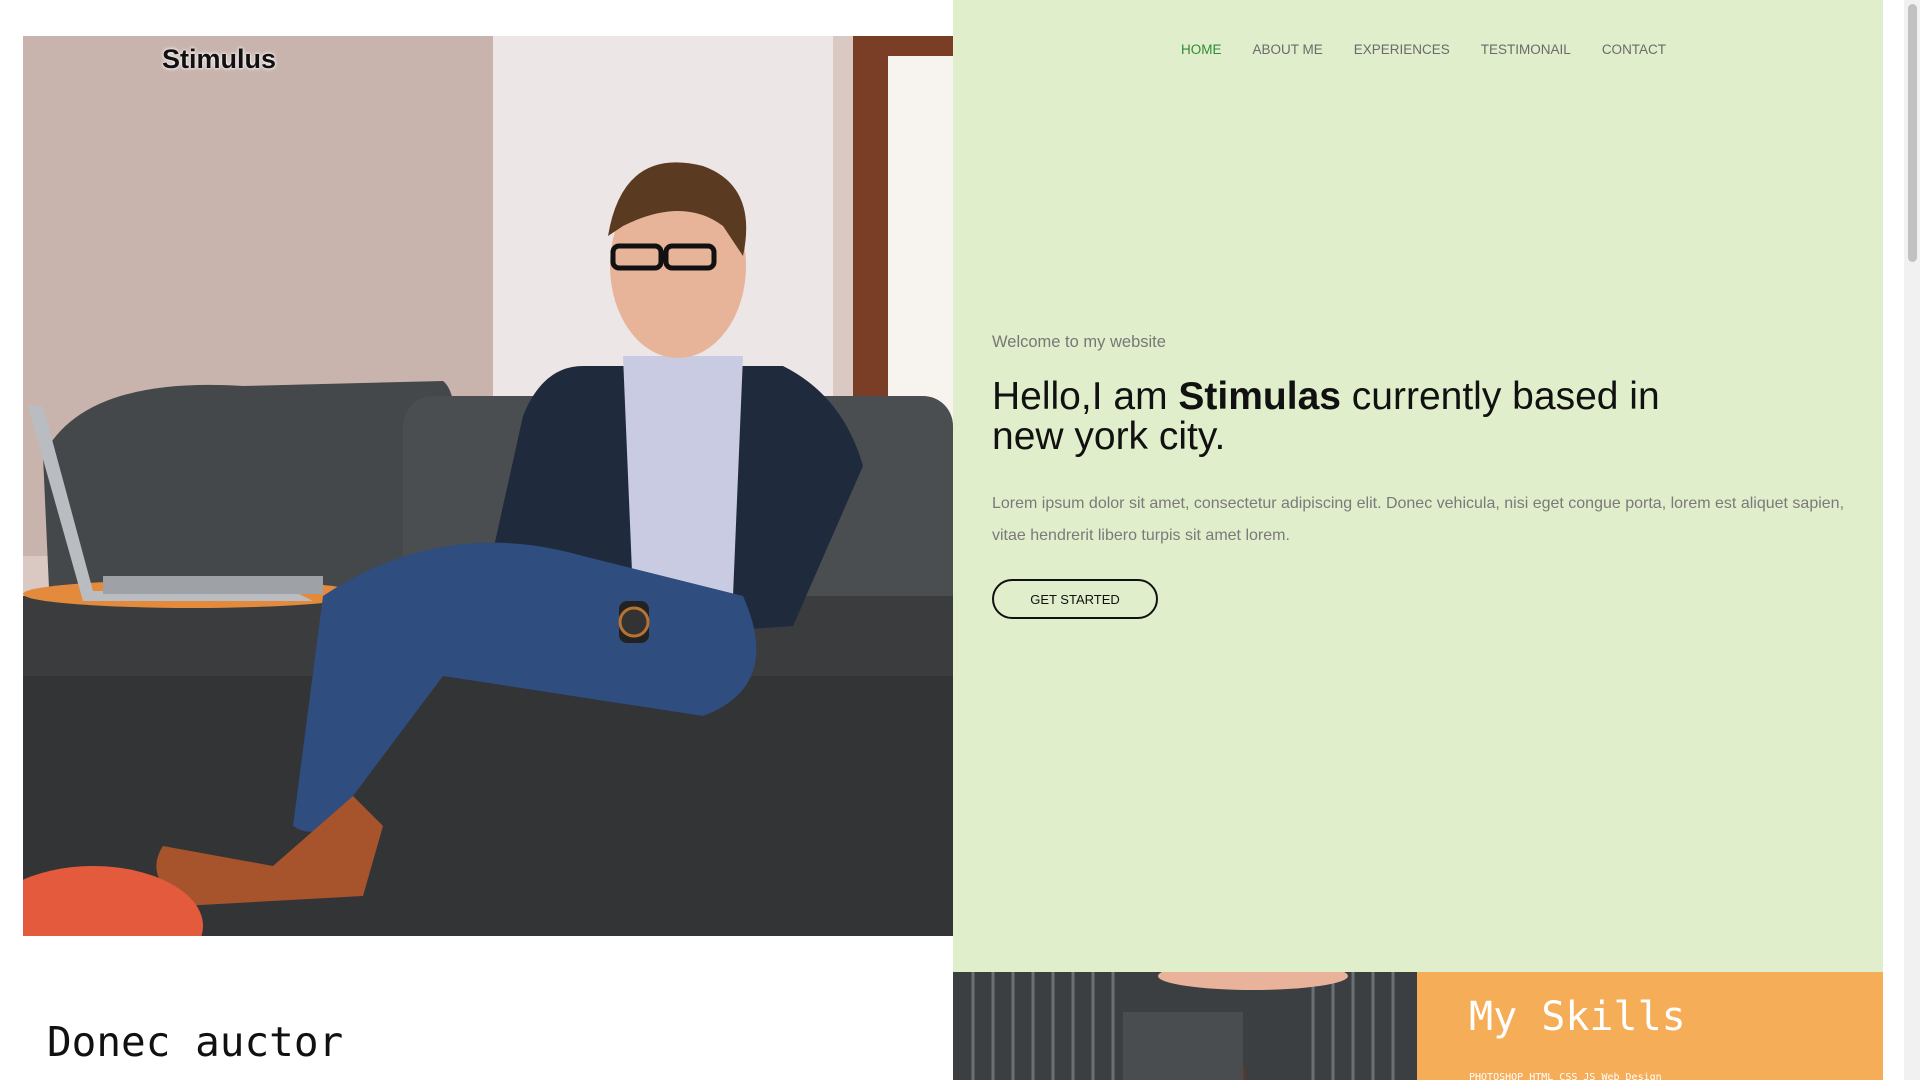 This screenshot has height=1083, width=1920. What do you see at coordinates (195, 1042) in the screenshot?
I see `about-section-title: Donec auctor` at bounding box center [195, 1042].